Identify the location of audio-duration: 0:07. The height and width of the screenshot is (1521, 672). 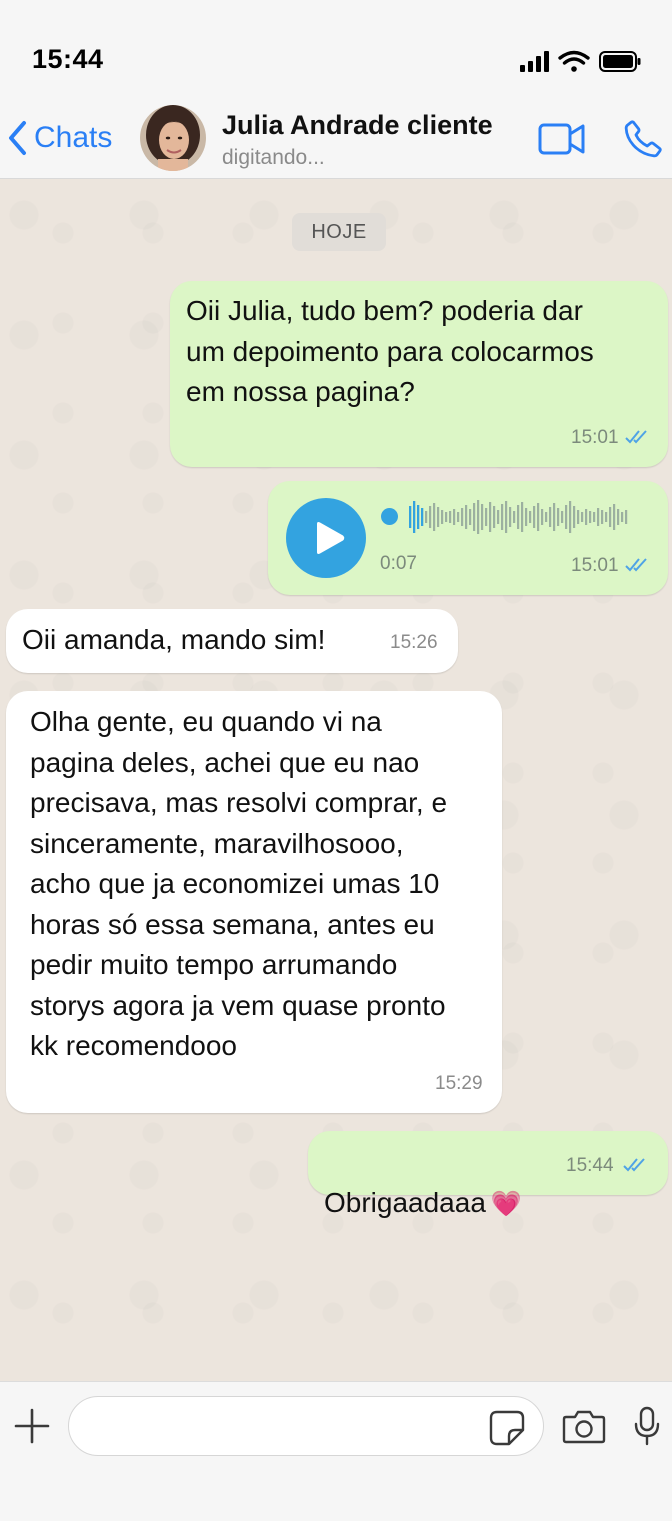
(398, 563).